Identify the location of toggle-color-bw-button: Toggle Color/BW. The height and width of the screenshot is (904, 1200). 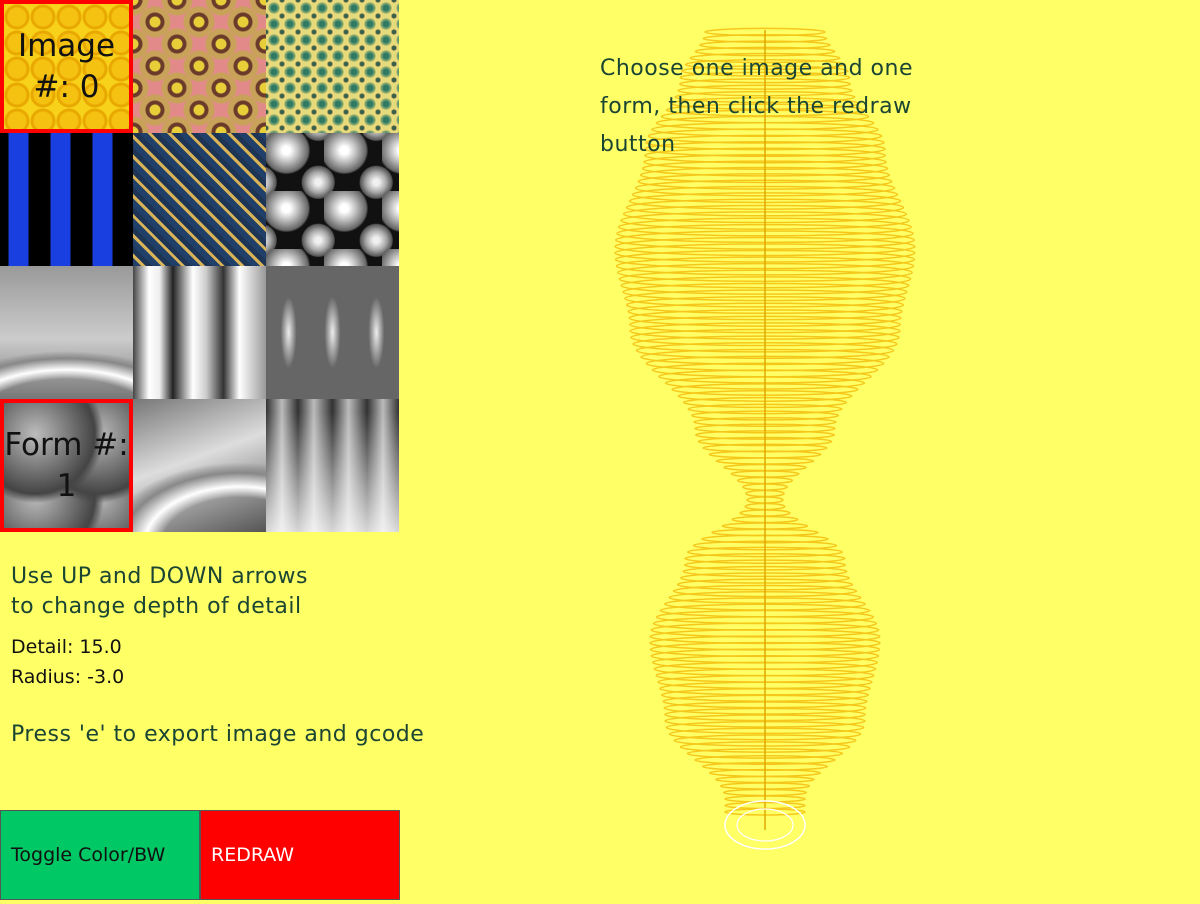
(100, 855).